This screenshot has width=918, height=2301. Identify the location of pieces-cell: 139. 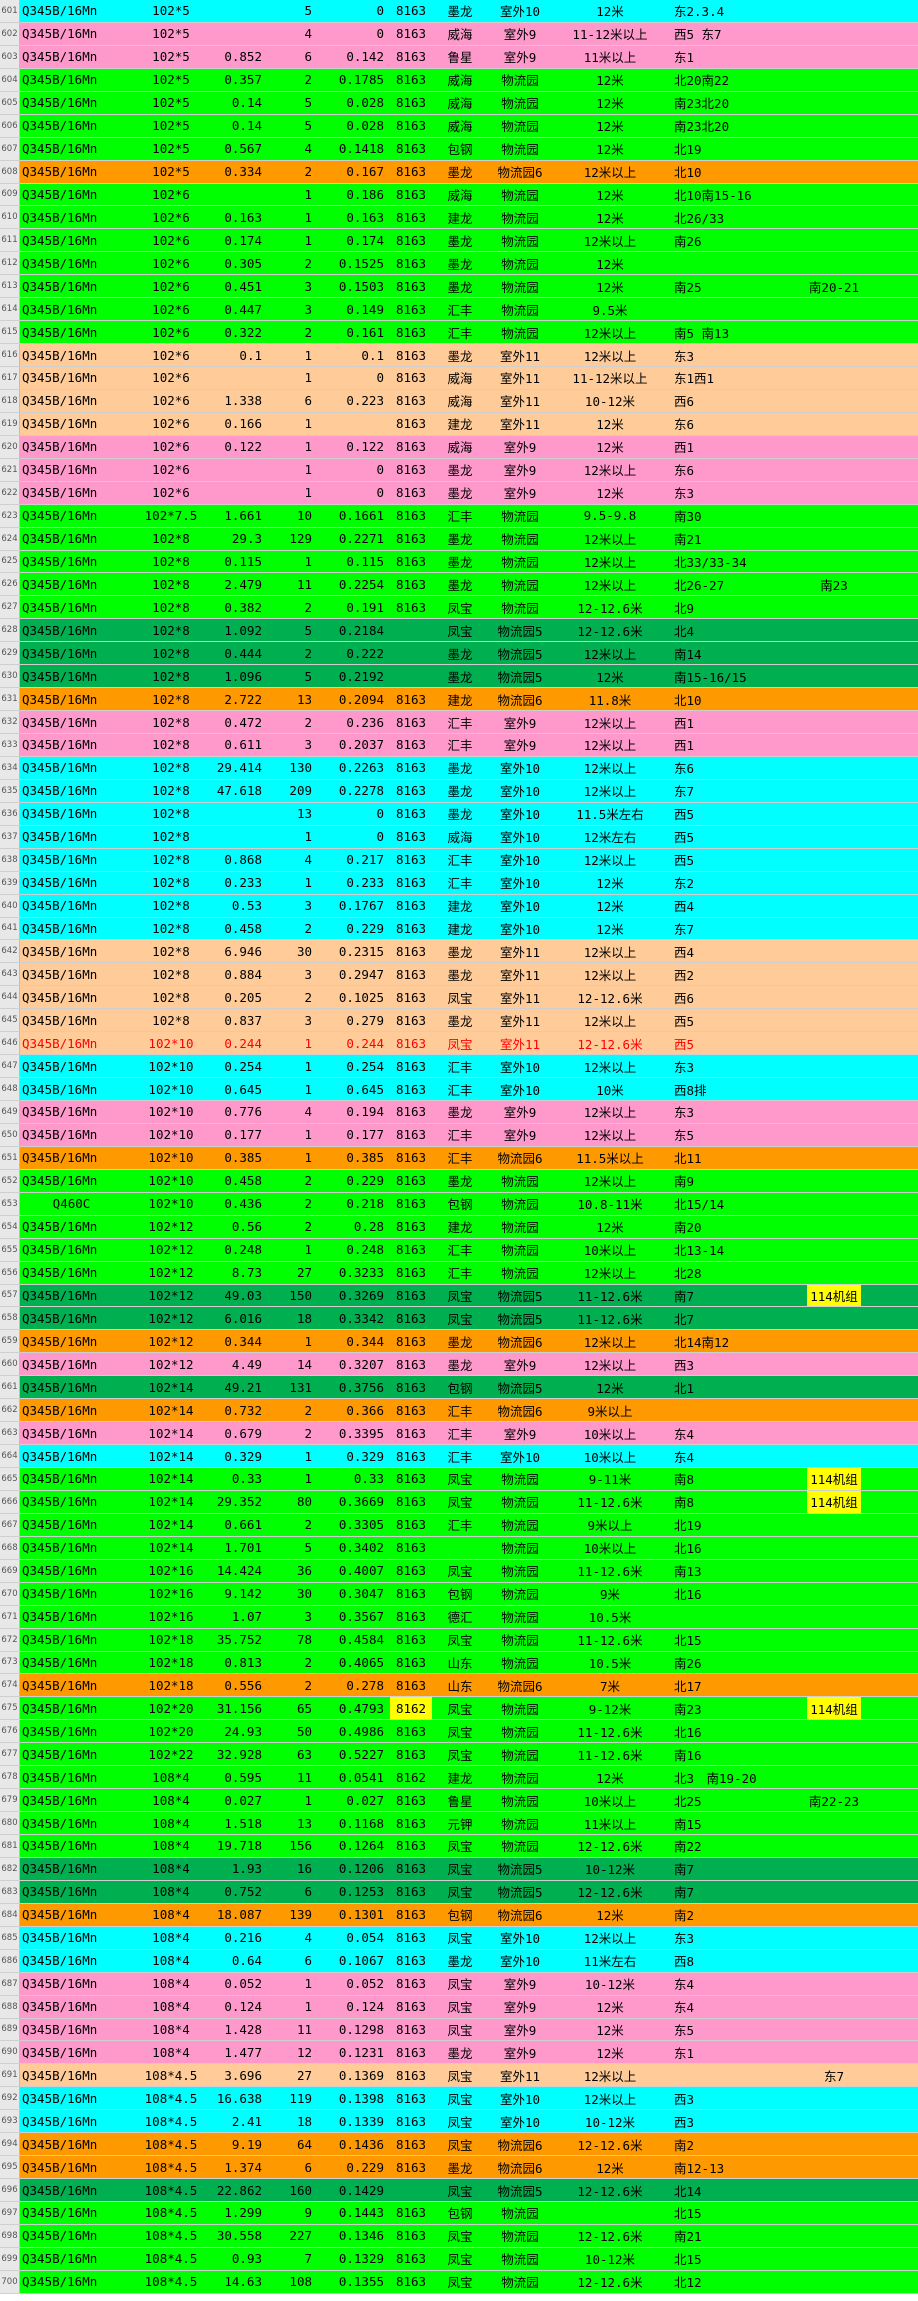
(287, 1915).